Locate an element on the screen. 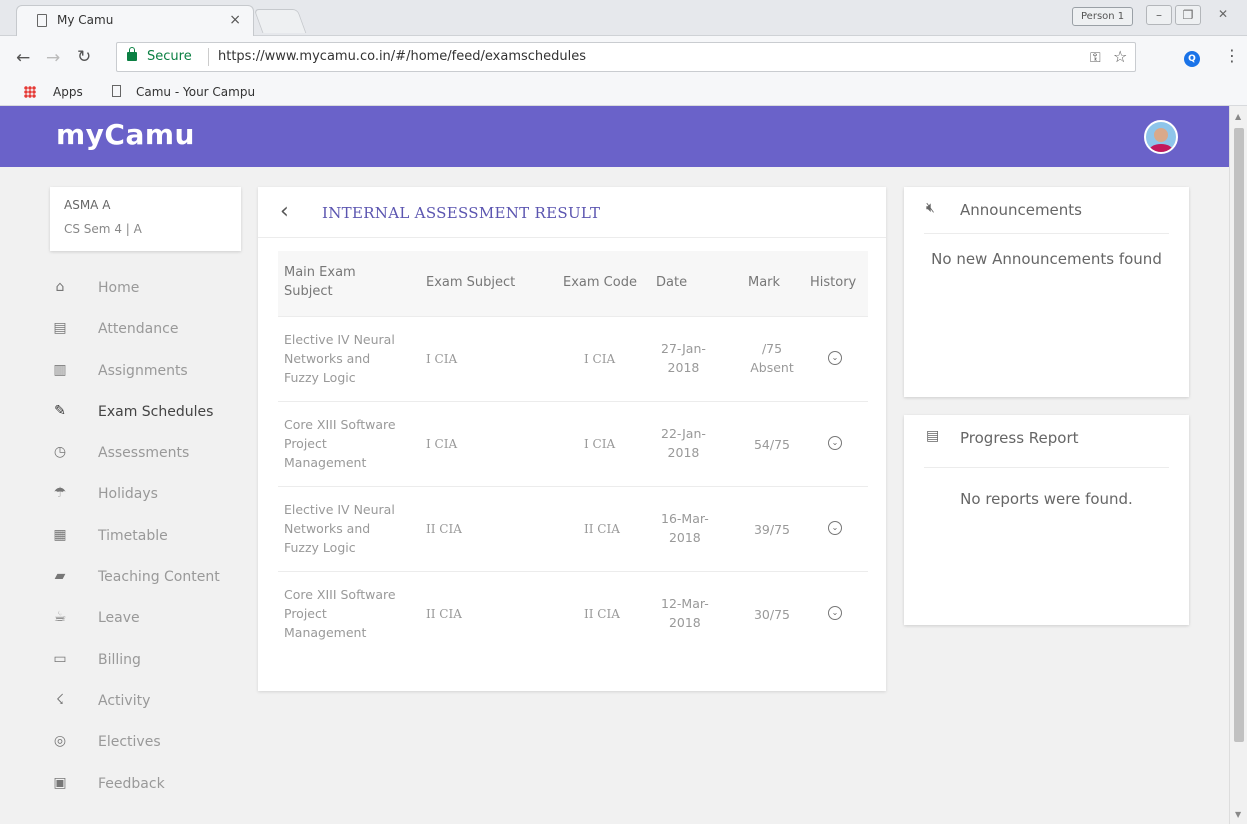 Image resolution: width=1247 pixels, height=824 pixels. page-scrollbar: ▲ ▼ is located at coordinates (1238, 465).